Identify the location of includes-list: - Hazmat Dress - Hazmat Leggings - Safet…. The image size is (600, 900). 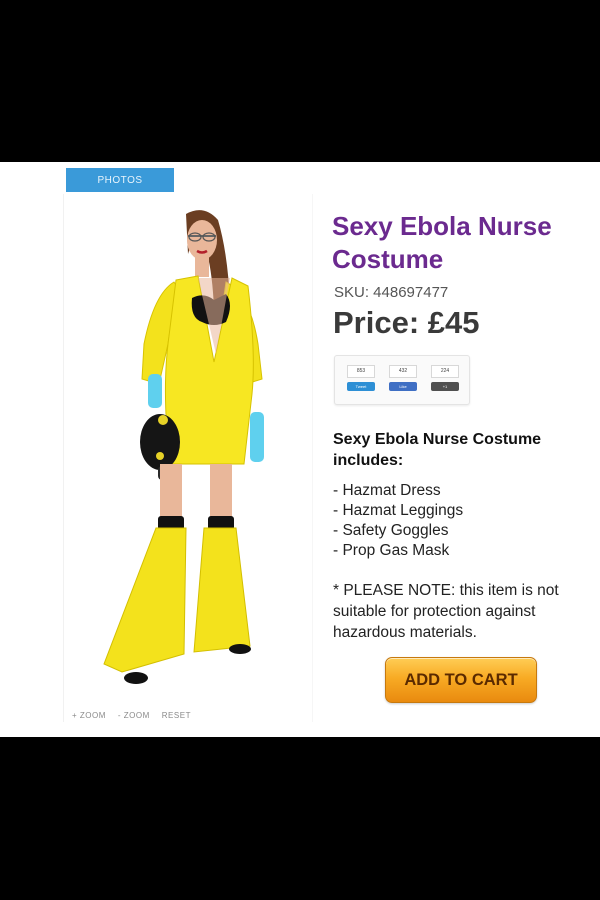
(398, 521).